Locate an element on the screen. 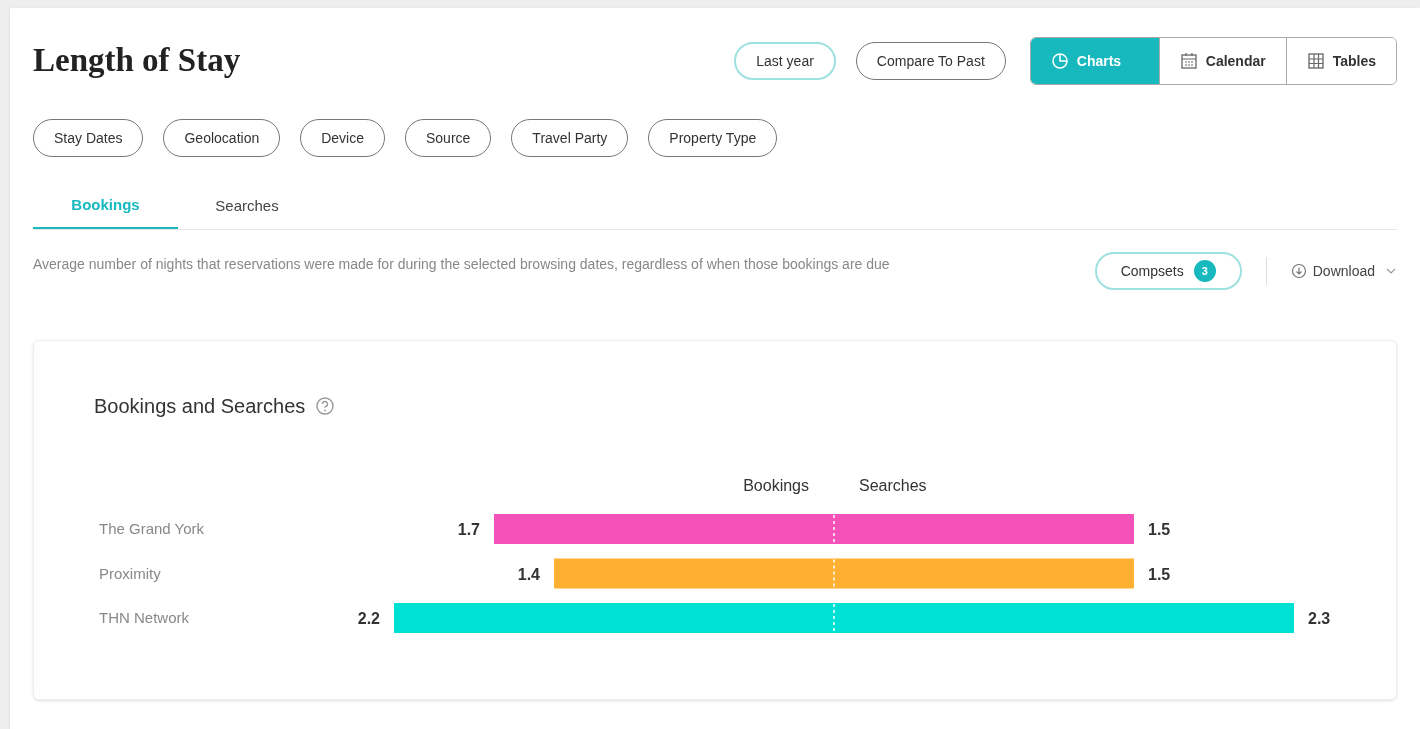  row-label: The Grand York is located at coordinates (152, 528).